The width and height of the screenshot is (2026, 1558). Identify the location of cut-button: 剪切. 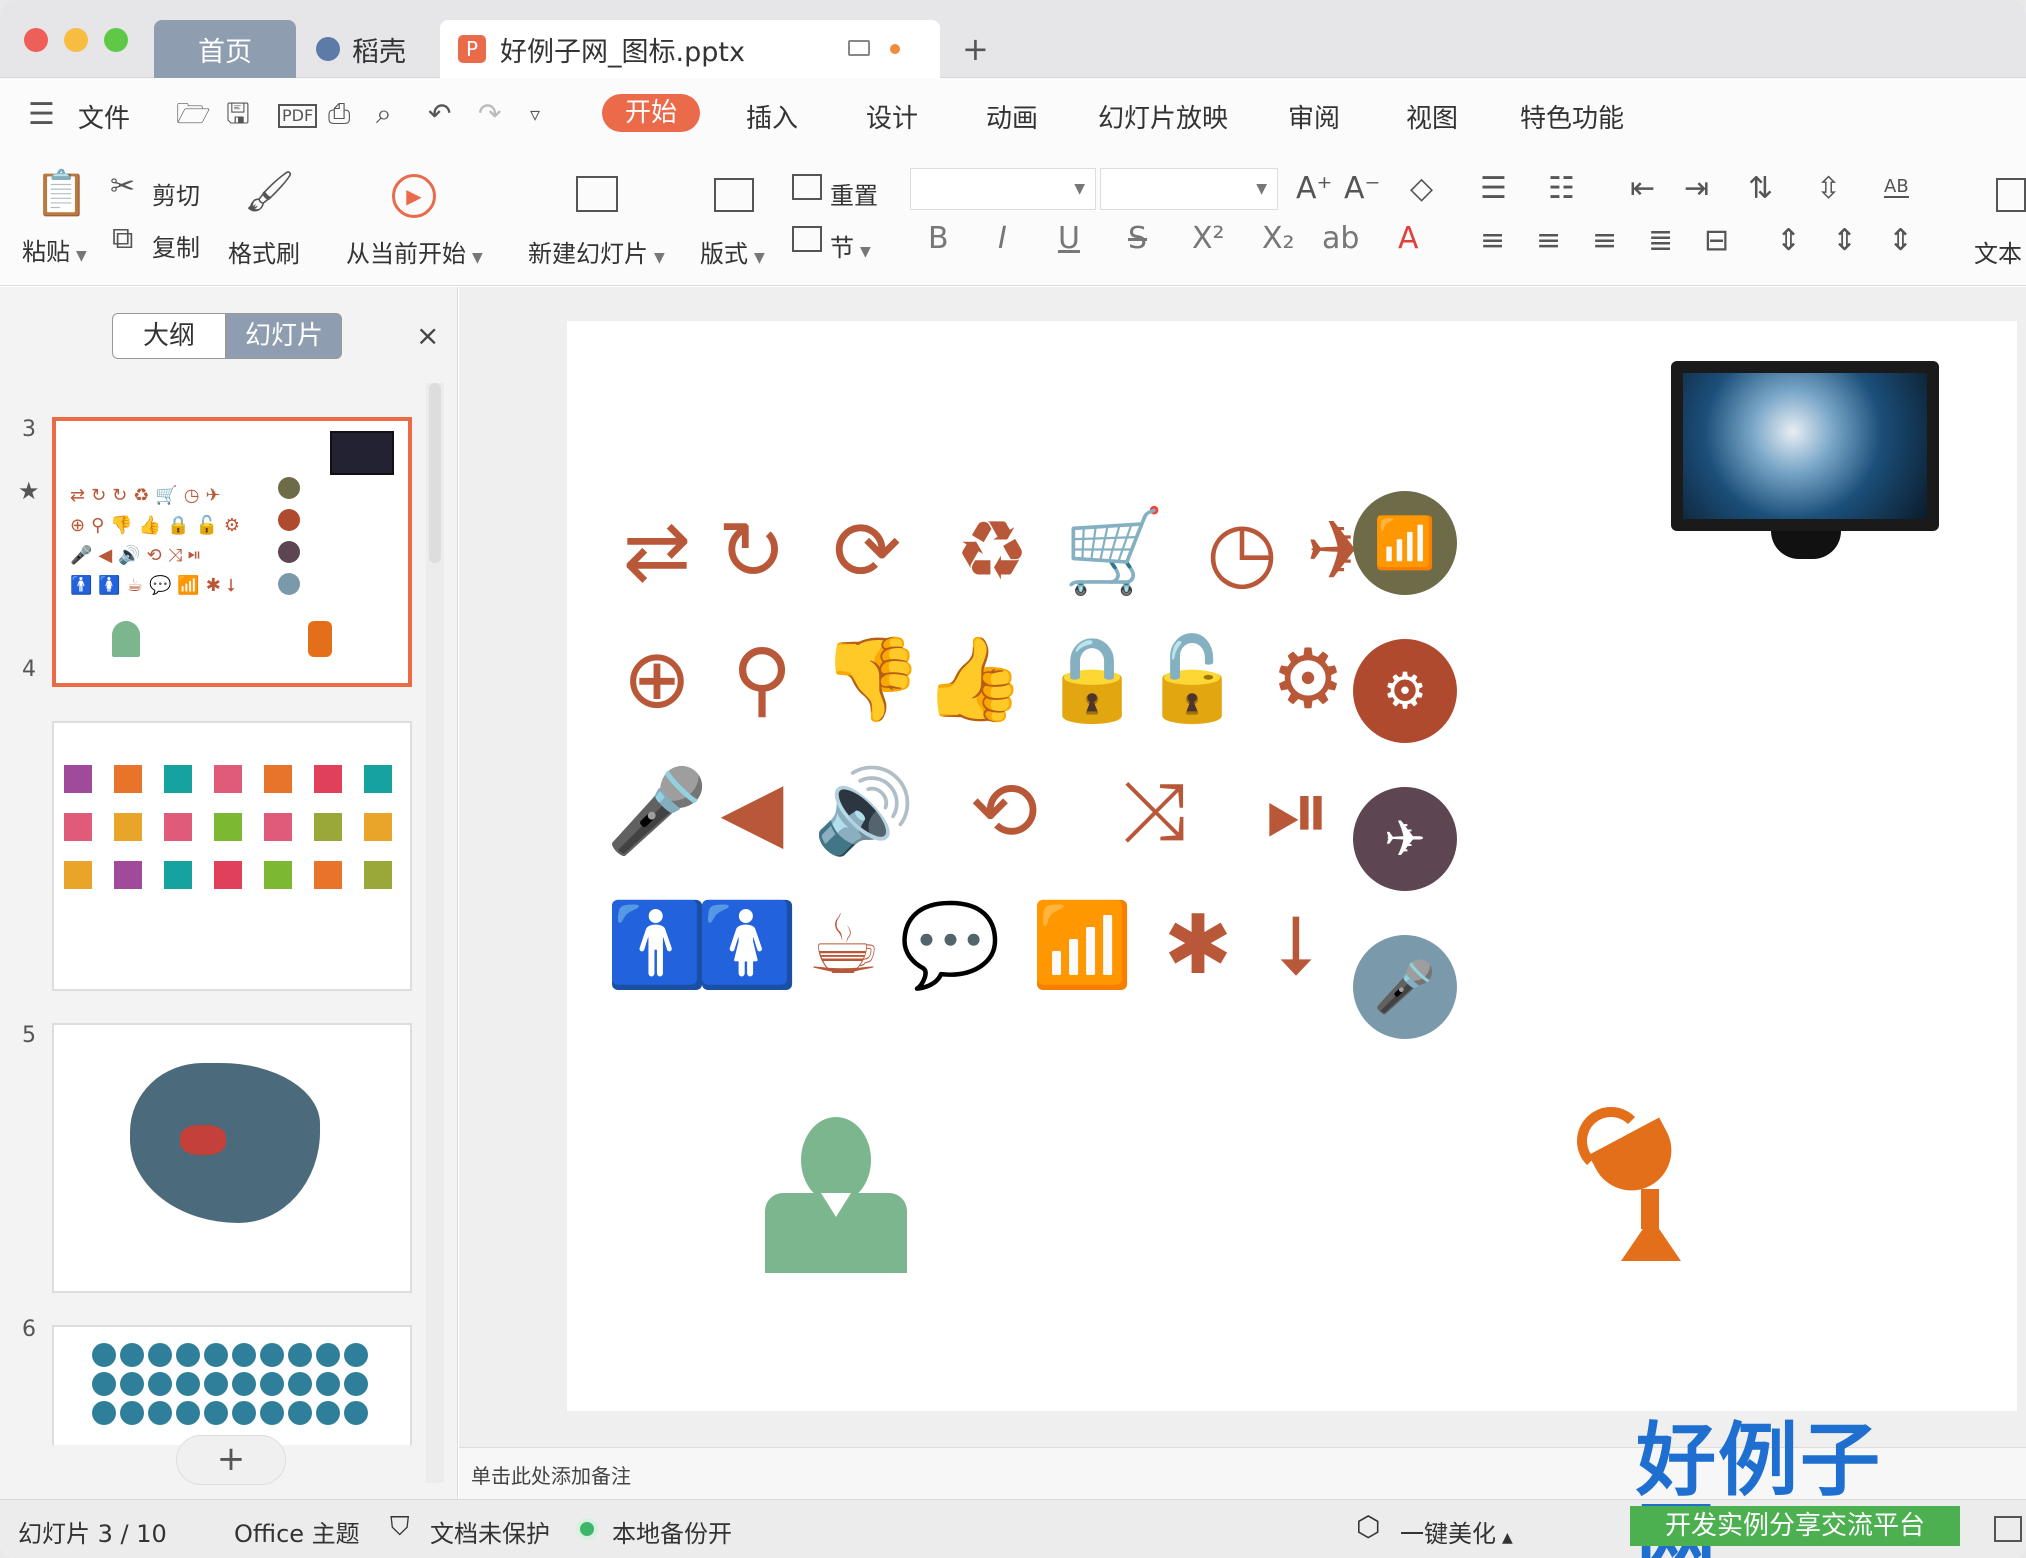
(176, 193).